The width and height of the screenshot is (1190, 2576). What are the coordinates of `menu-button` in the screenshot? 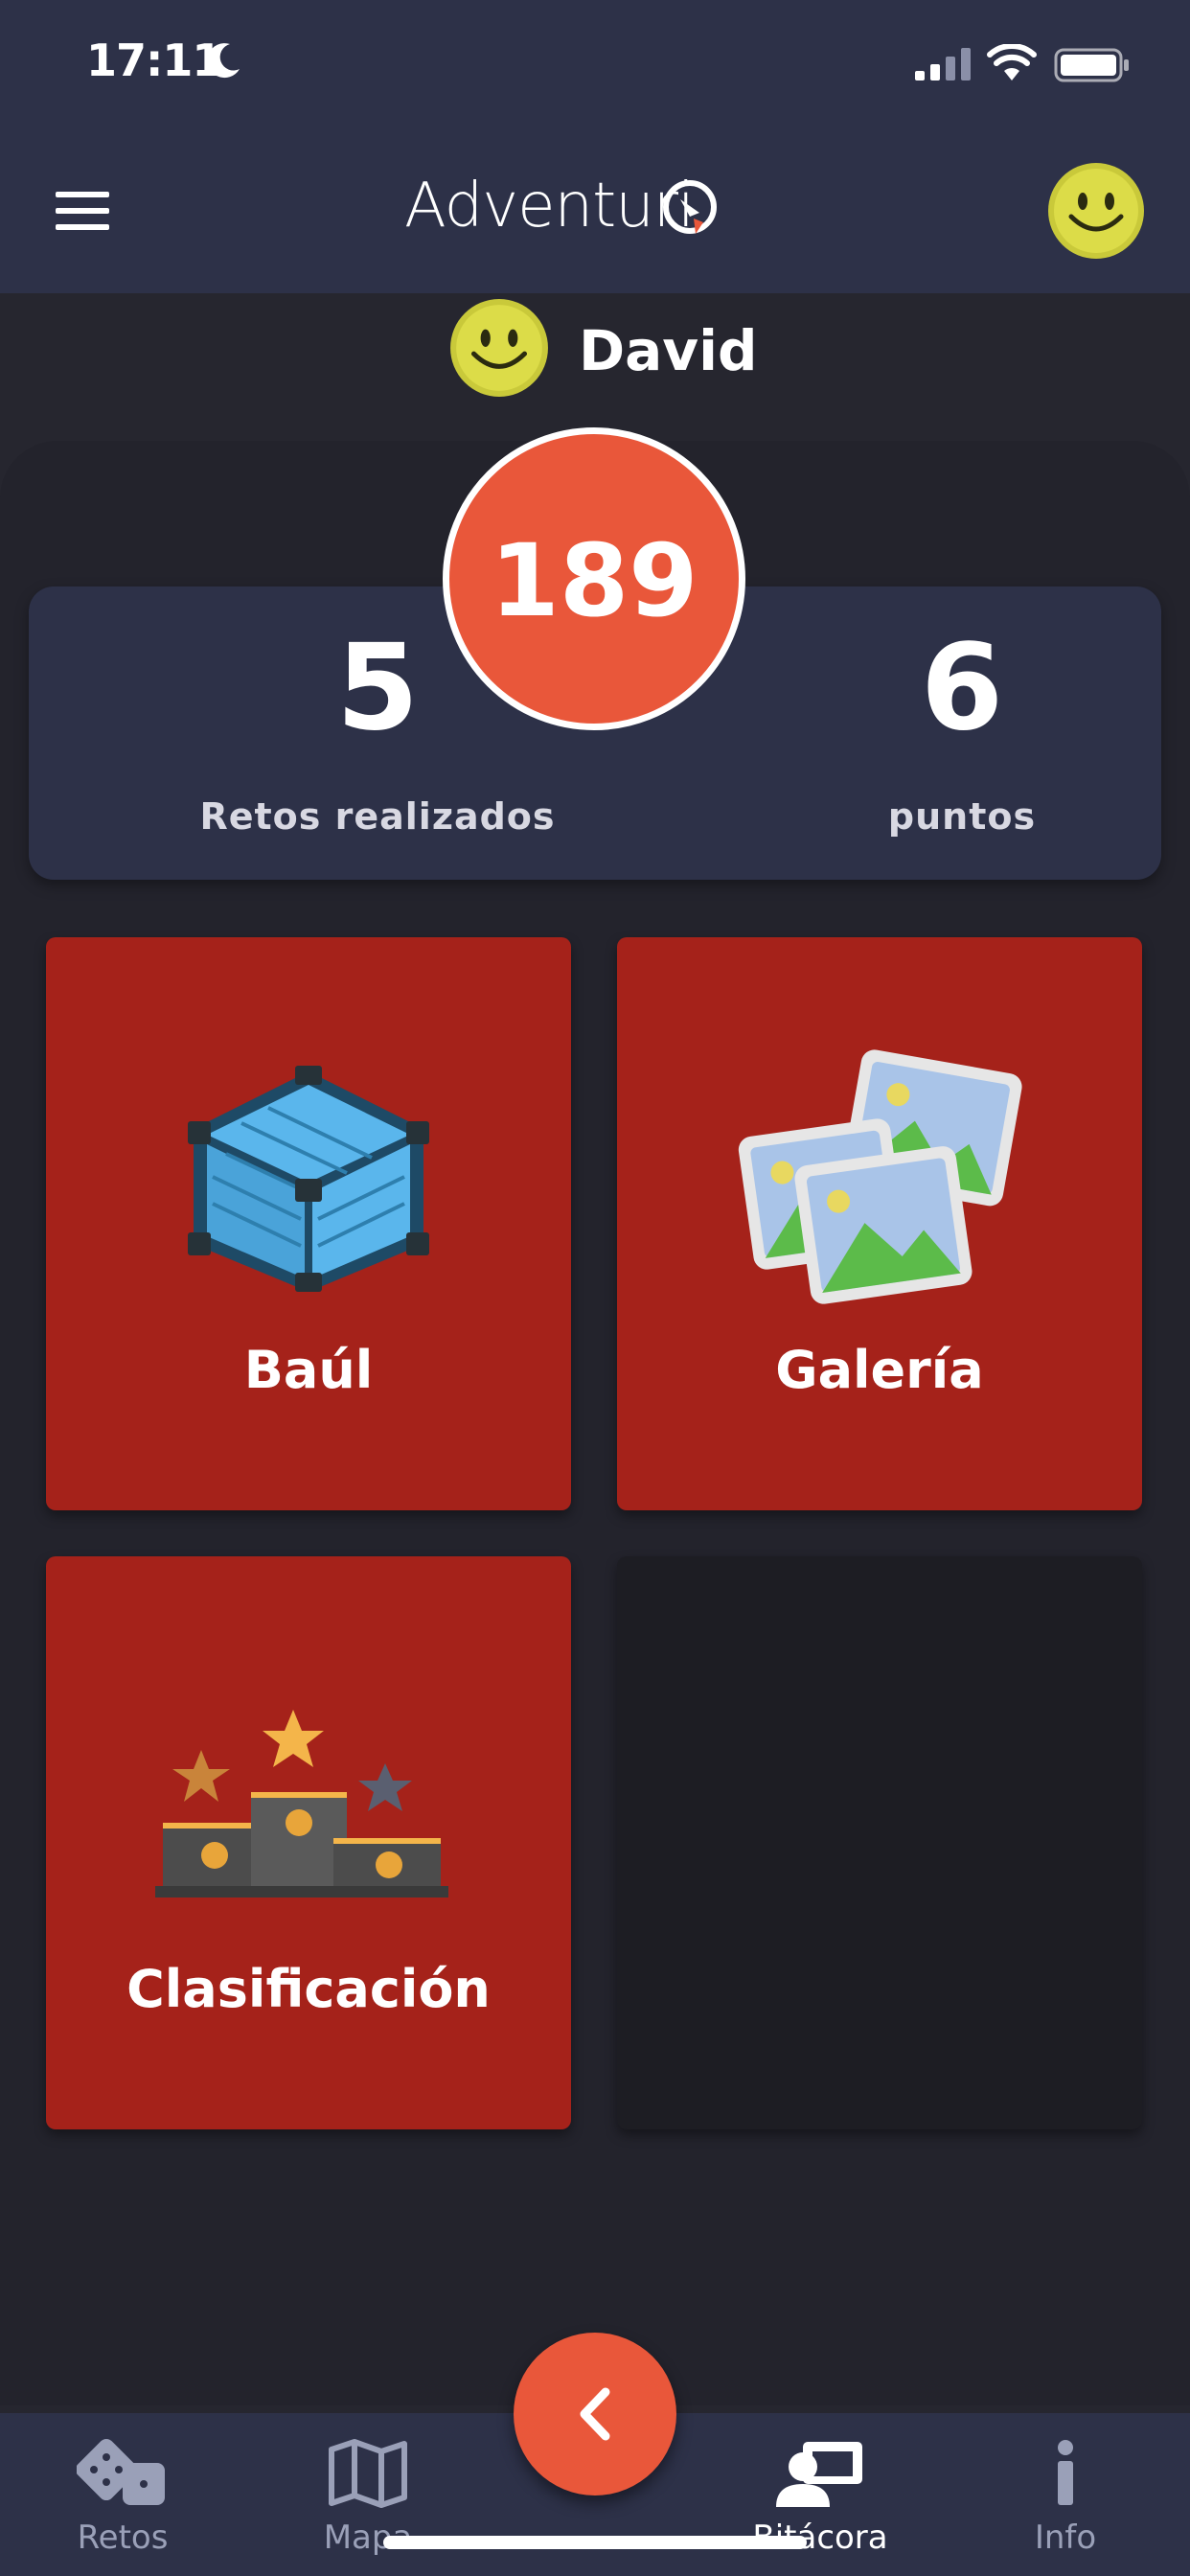 It's located at (83, 214).